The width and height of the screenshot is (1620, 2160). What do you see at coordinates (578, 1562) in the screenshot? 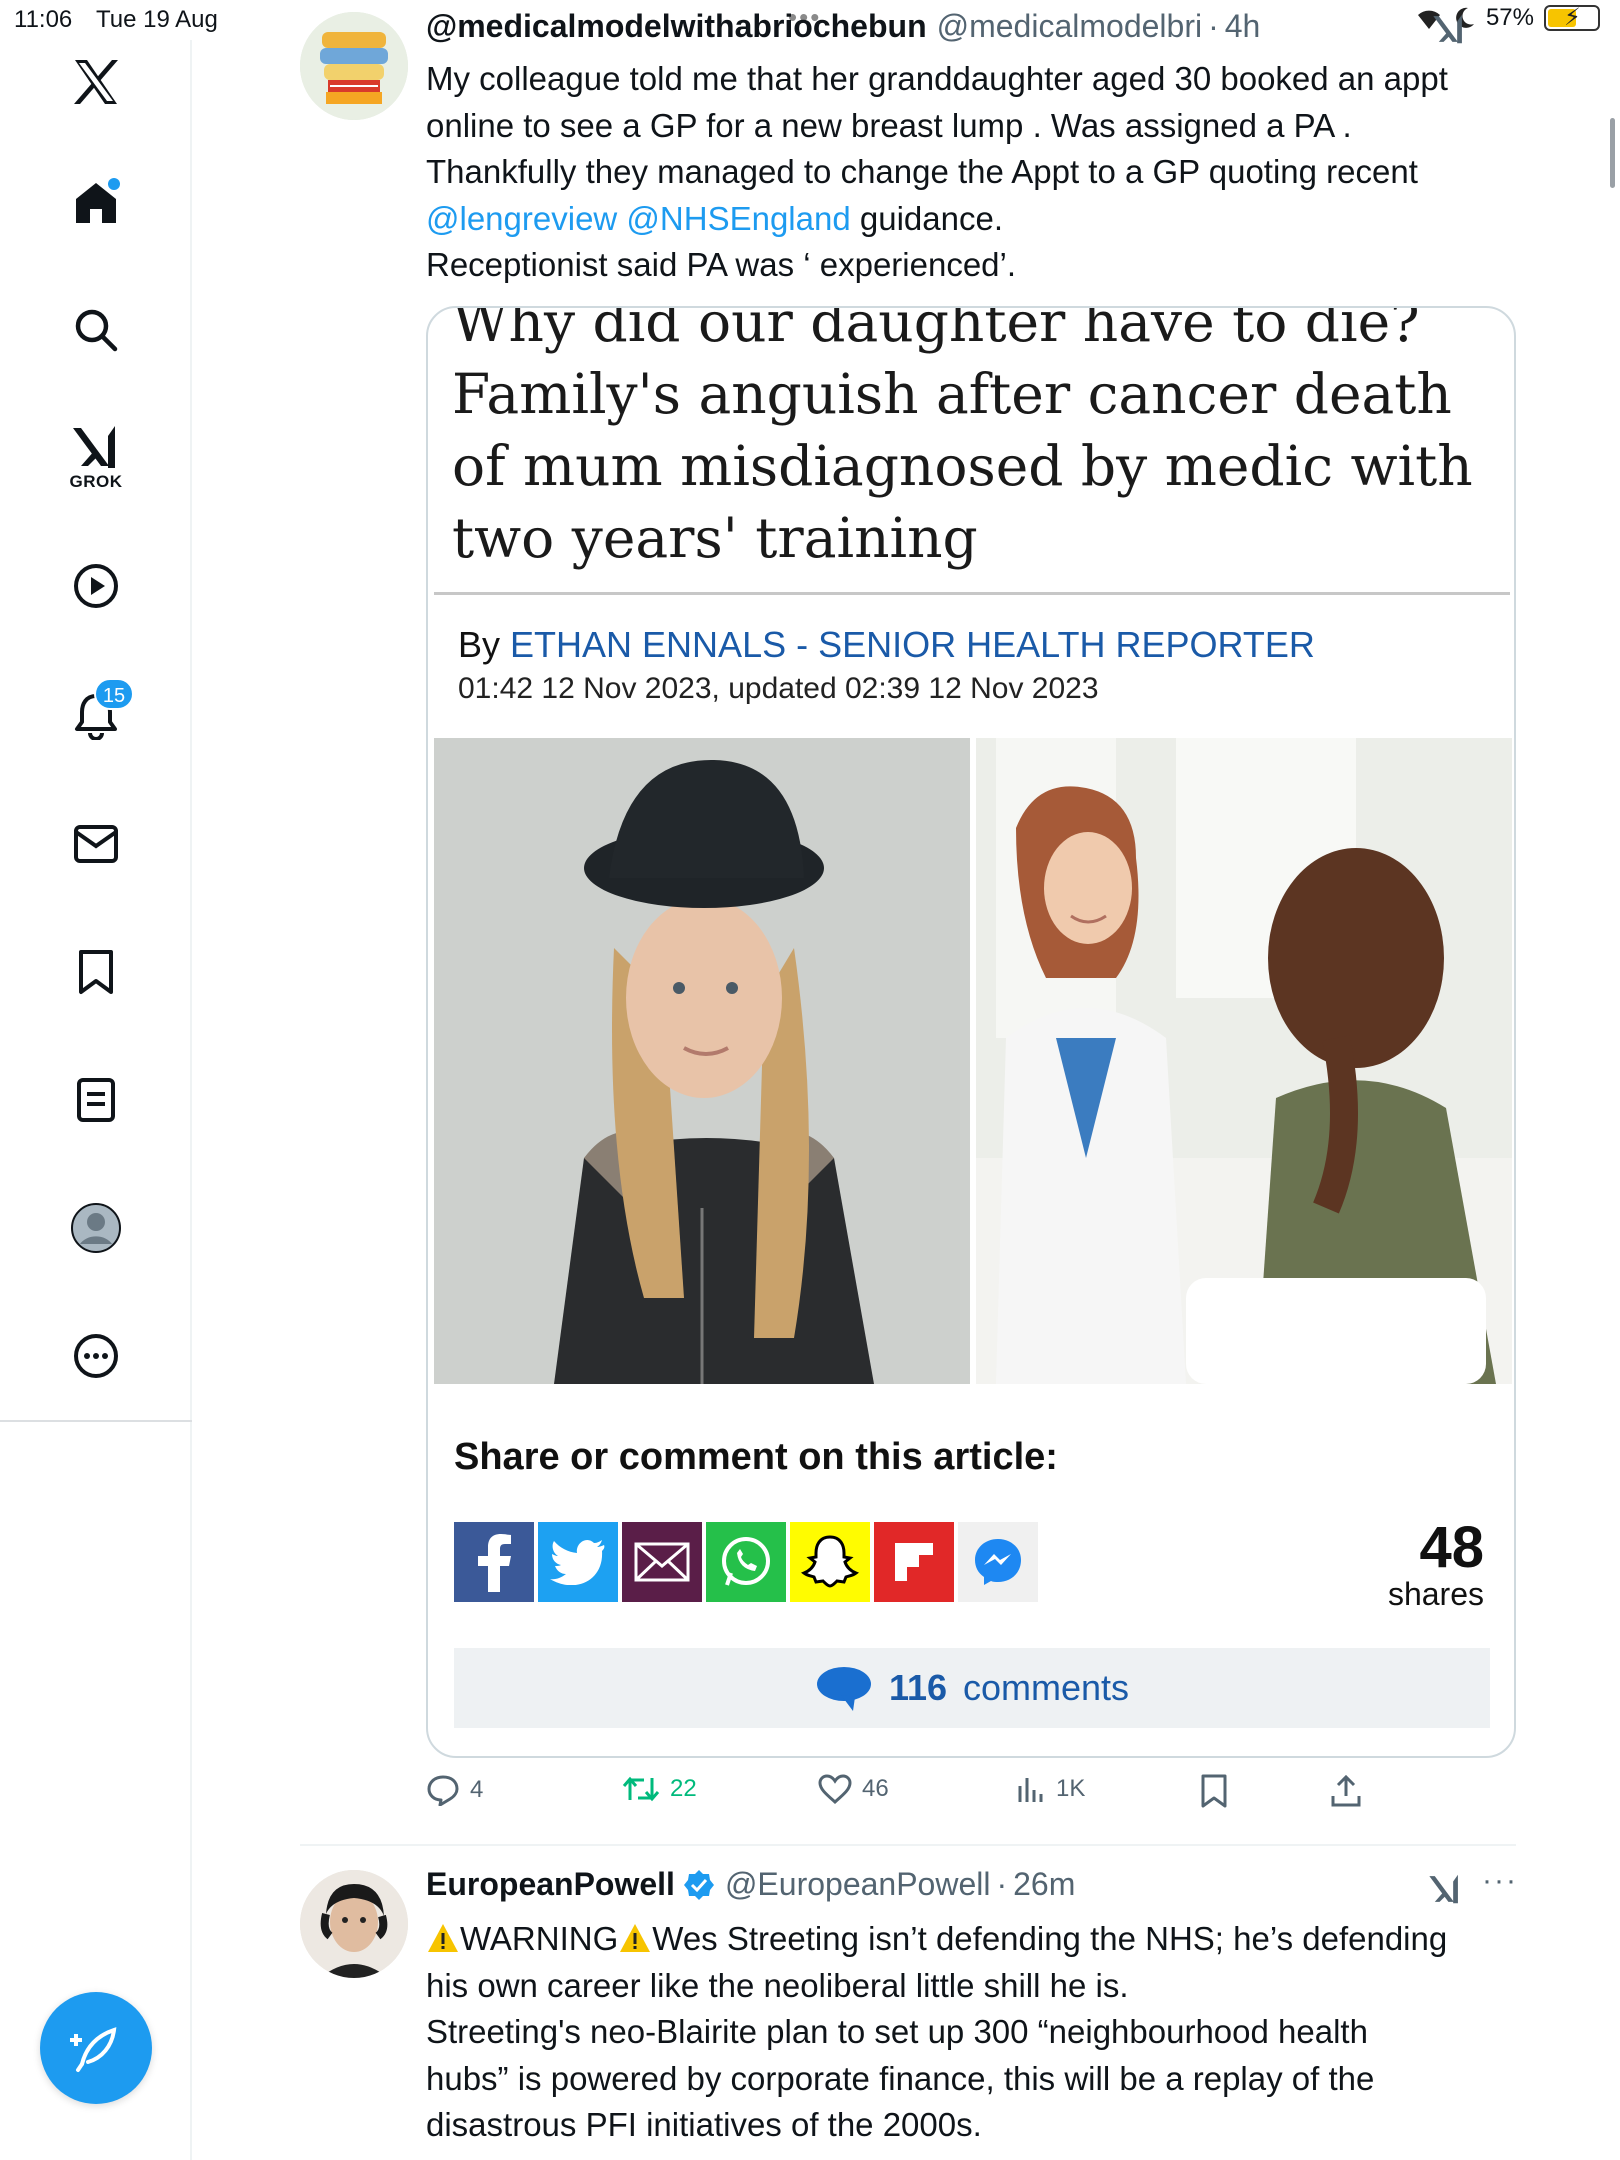
I see `twitter-bird-icon` at bounding box center [578, 1562].